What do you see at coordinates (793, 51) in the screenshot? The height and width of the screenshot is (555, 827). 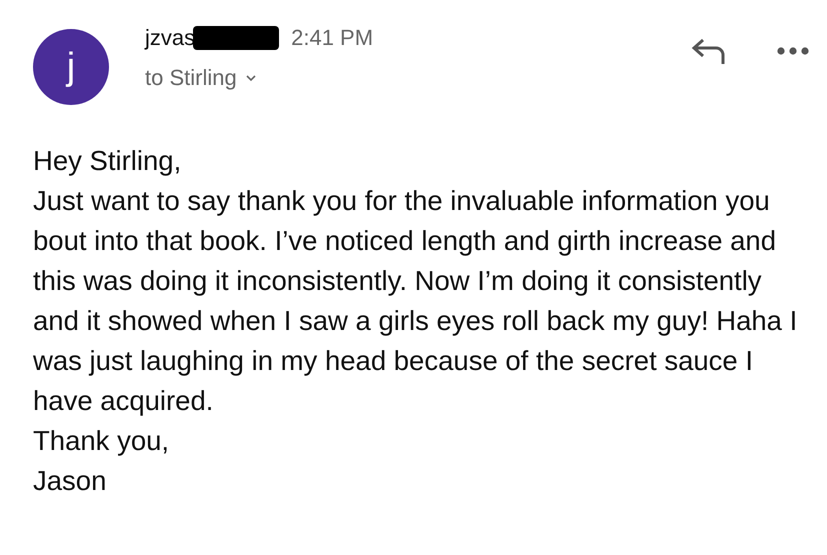 I see `more-icon` at bounding box center [793, 51].